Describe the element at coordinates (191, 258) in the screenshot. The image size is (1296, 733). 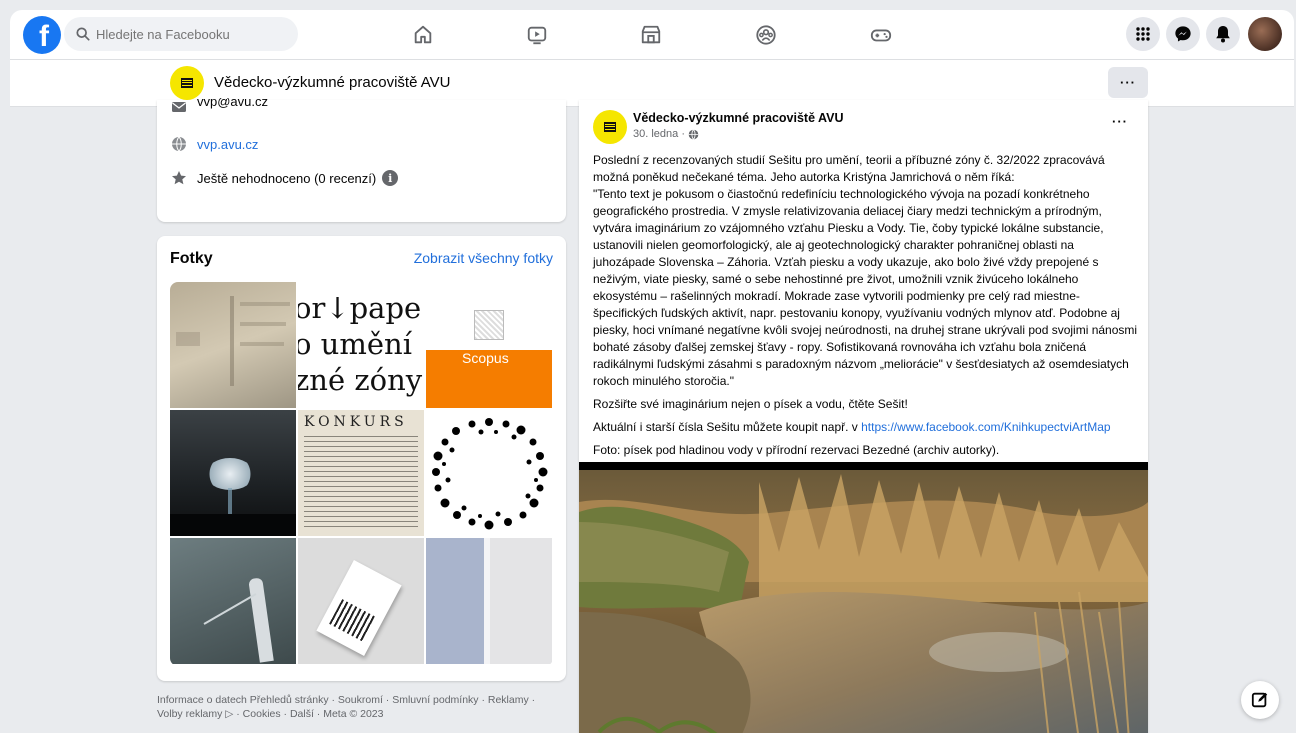
I see `photos-title: Fotky` at that location.